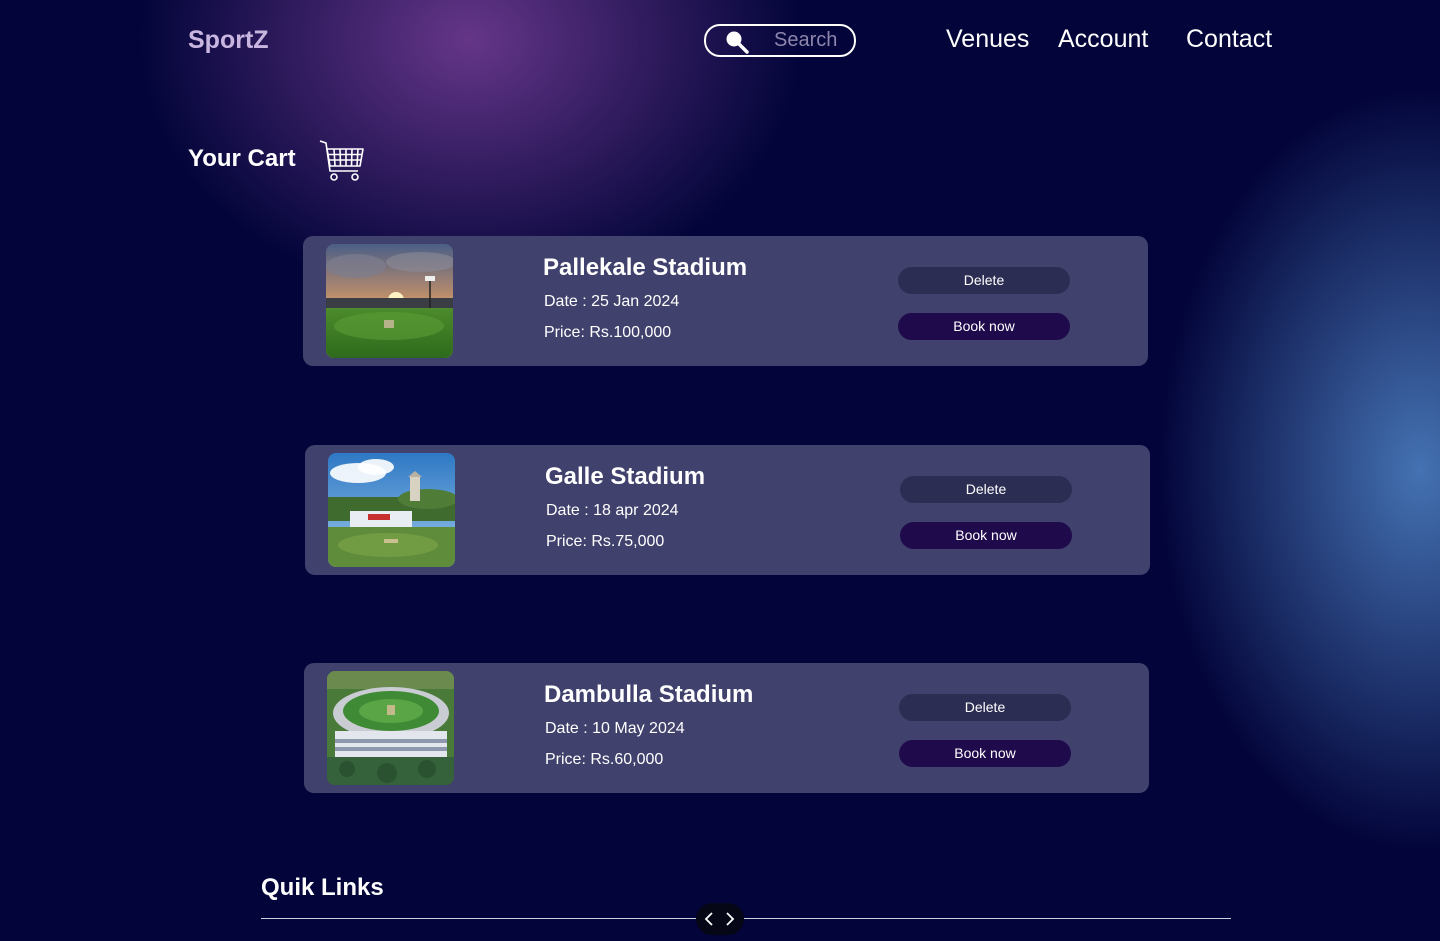 Image resolution: width=1440 pixels, height=941 pixels. I want to click on page-title: Your Cart, so click(242, 158).